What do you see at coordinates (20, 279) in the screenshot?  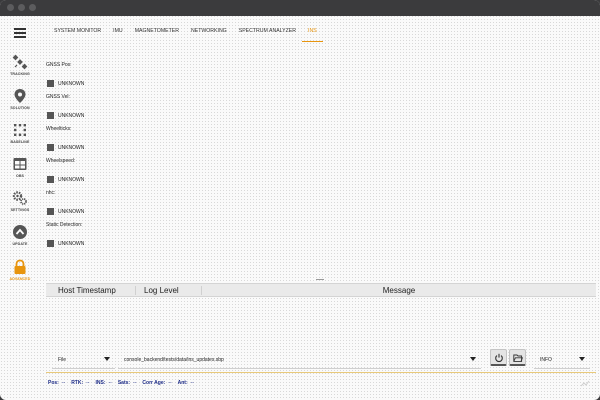 I see `sidebar-label: ADVANCED` at bounding box center [20, 279].